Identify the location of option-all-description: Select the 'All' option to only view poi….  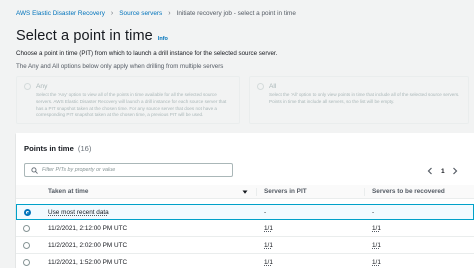
(364, 98).